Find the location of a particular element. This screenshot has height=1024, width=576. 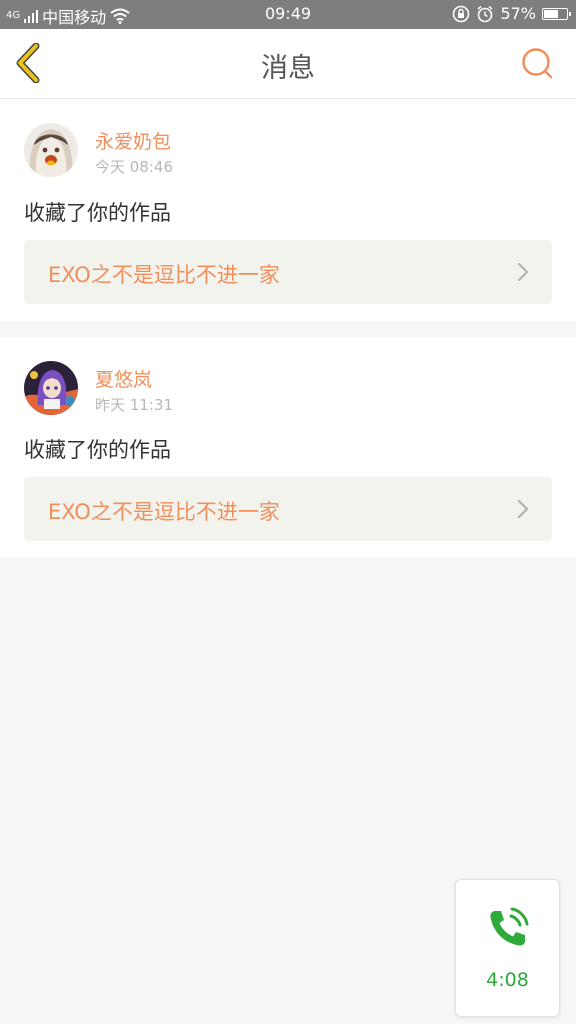

username: 永爱奶包 is located at coordinates (133, 140).